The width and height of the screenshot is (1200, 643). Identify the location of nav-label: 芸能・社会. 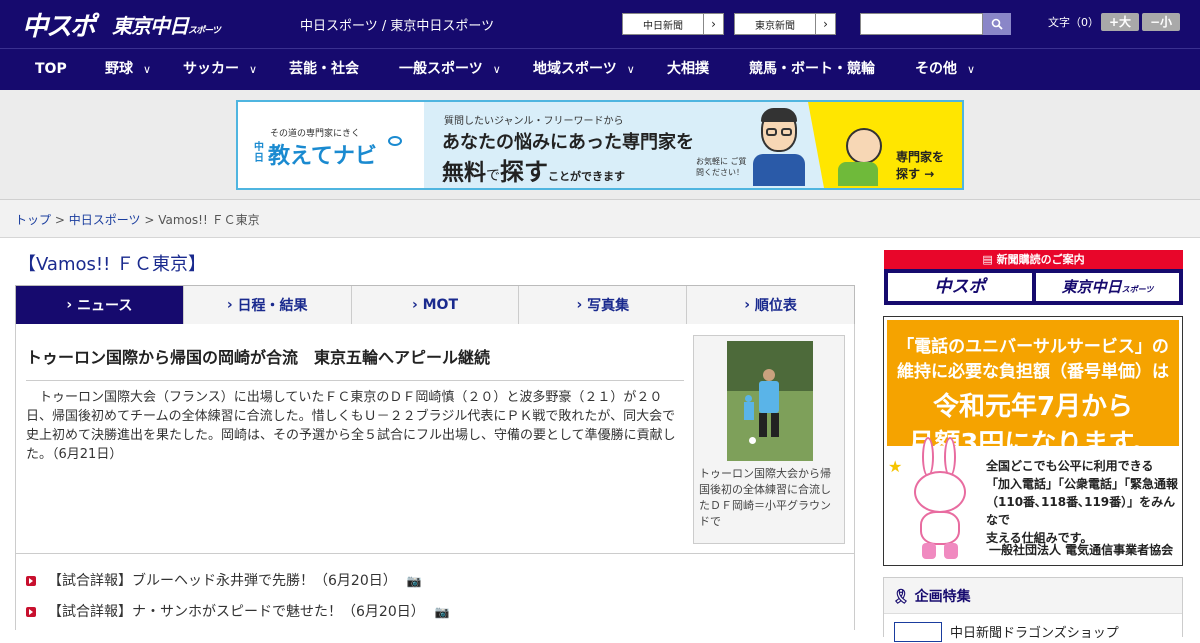
(324, 69).